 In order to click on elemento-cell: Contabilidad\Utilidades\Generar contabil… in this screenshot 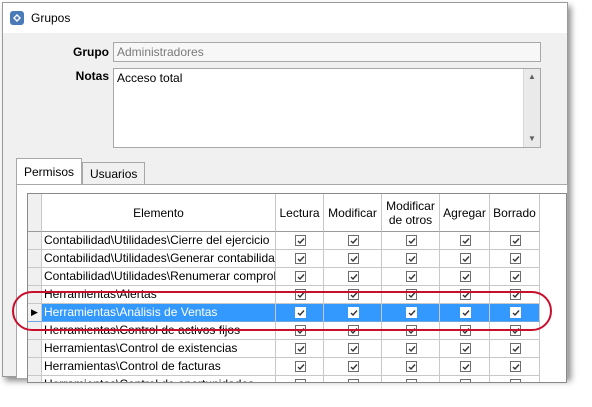, I will do `click(159, 259)`.